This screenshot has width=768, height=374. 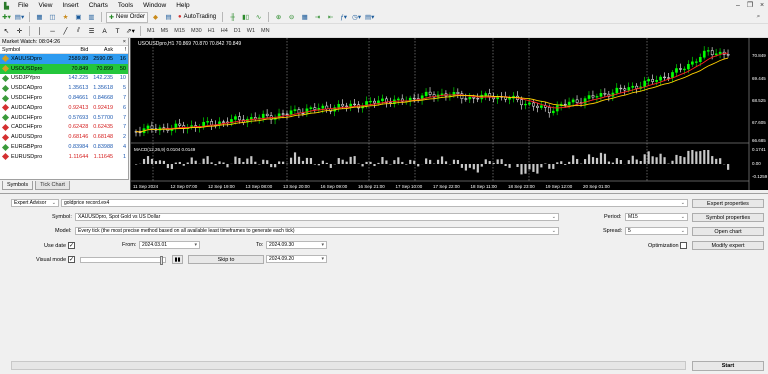 I want to click on bid-cell: 0.57693, so click(x=78, y=117).